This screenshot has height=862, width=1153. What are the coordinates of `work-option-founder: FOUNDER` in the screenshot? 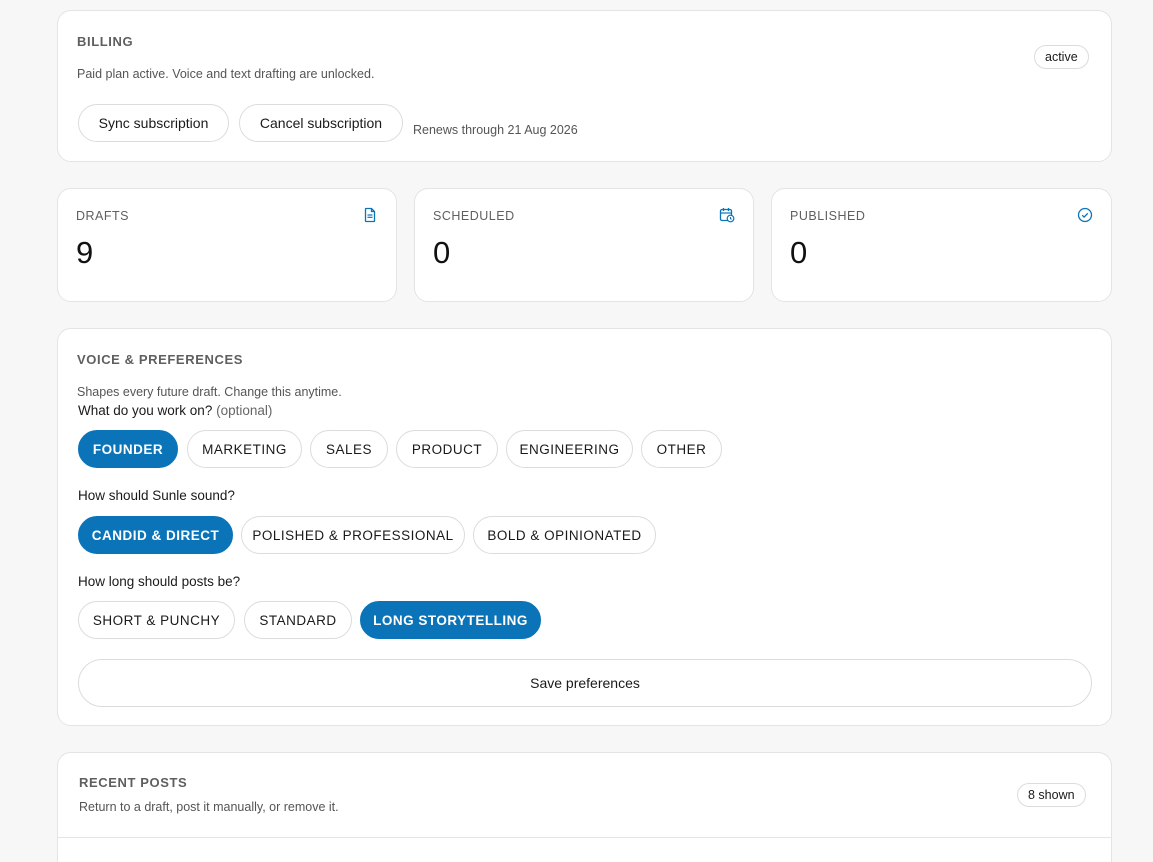 It's located at (128, 449).